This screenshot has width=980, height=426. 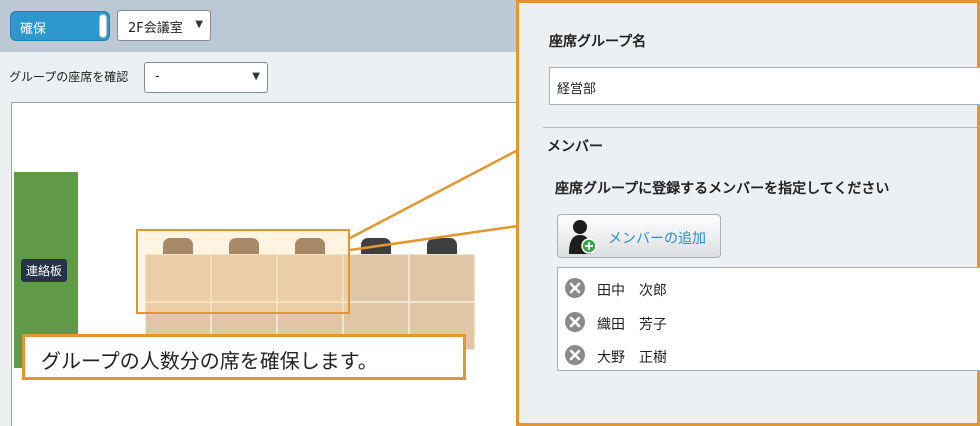 What do you see at coordinates (575, 147) in the screenshot?
I see `member-heading: メンバー` at bounding box center [575, 147].